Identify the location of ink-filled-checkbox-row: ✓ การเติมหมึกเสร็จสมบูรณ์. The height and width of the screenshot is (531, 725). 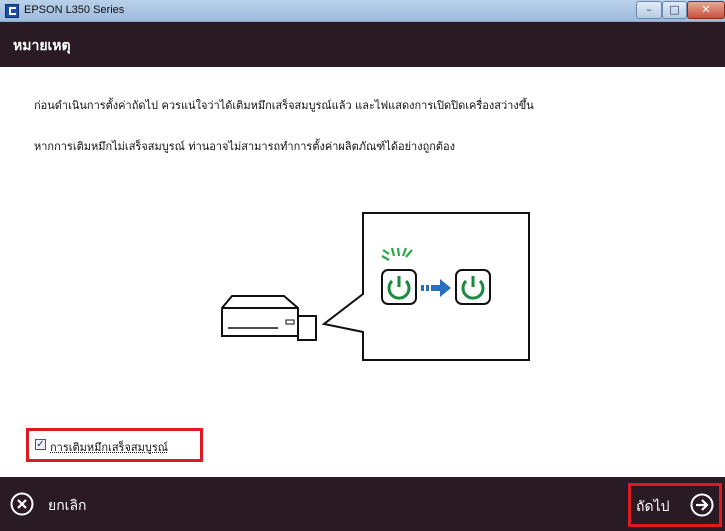
(114, 445).